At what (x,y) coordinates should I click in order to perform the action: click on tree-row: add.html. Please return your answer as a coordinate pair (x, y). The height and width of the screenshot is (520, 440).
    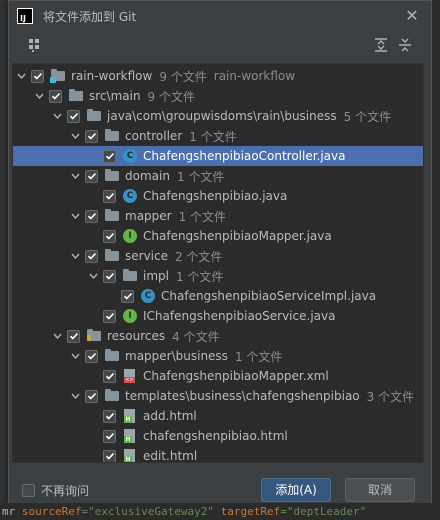
    Looking at the image, I should click on (218, 416).